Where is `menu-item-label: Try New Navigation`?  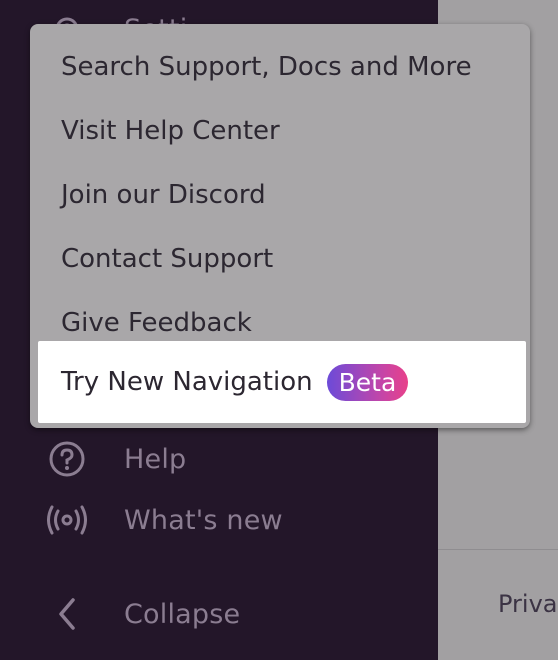 menu-item-label: Try New Navigation is located at coordinates (187, 382).